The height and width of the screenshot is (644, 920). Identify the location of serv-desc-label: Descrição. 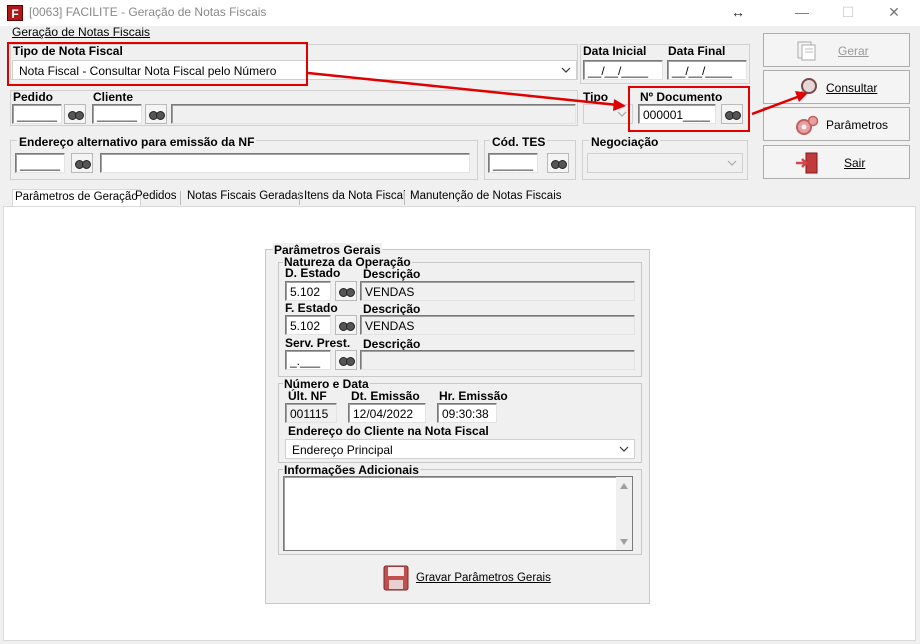
(392, 344).